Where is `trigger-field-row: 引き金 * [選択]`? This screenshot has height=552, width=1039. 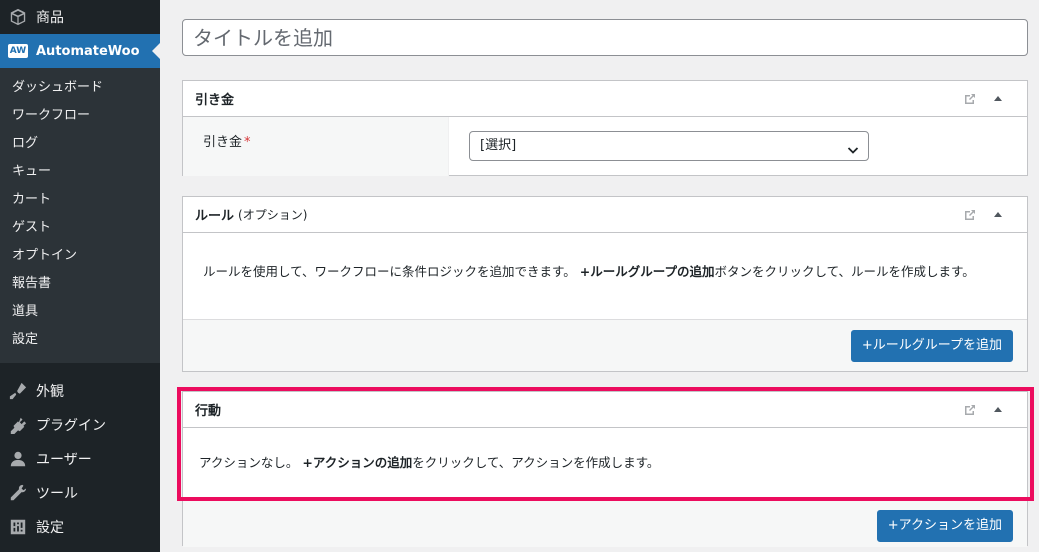 trigger-field-row: 引き金 * [選択] is located at coordinates (605, 146).